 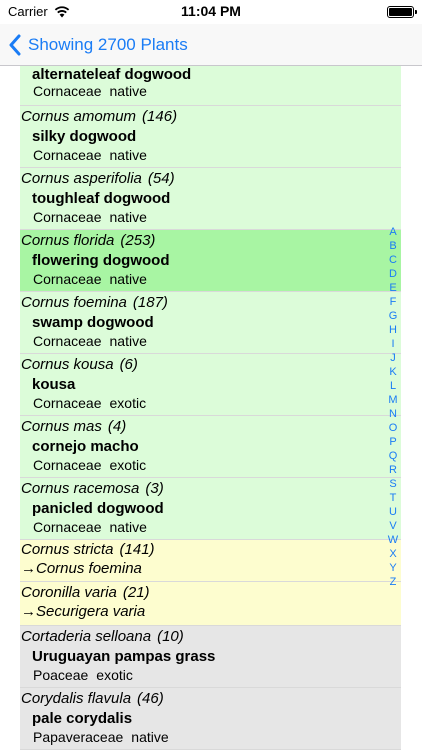 I want to click on scientific-text: Cornus foemina, so click(x=74, y=302).